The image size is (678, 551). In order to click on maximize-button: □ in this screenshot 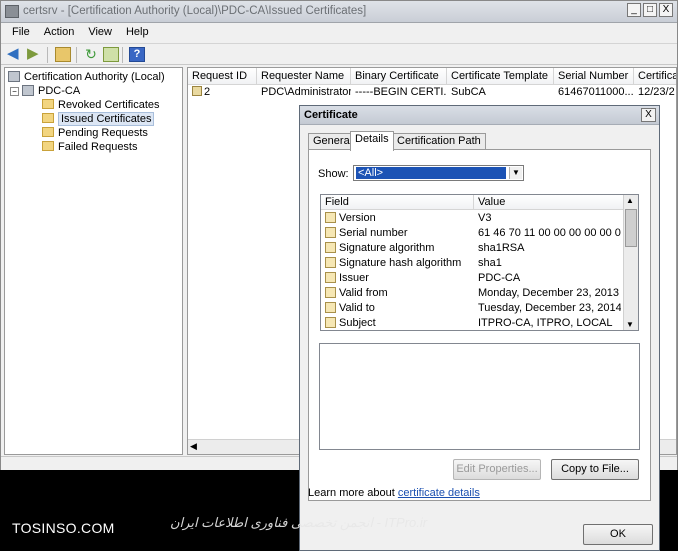, I will do `click(650, 10)`.